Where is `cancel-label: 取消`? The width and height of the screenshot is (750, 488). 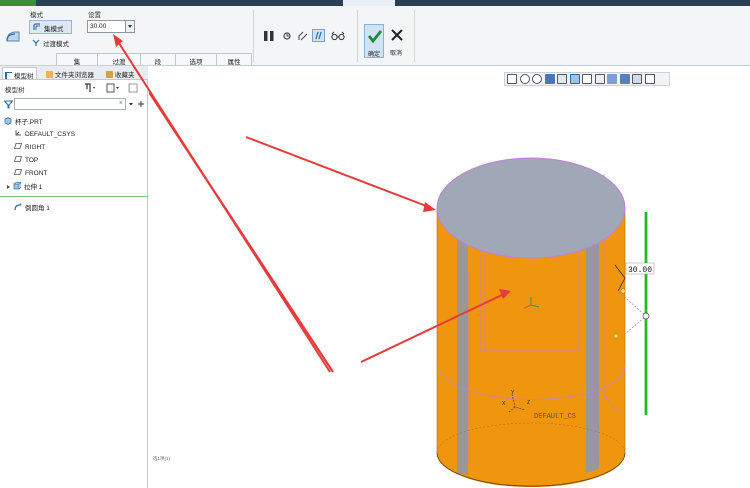
cancel-label: 取消 is located at coordinates (396, 54).